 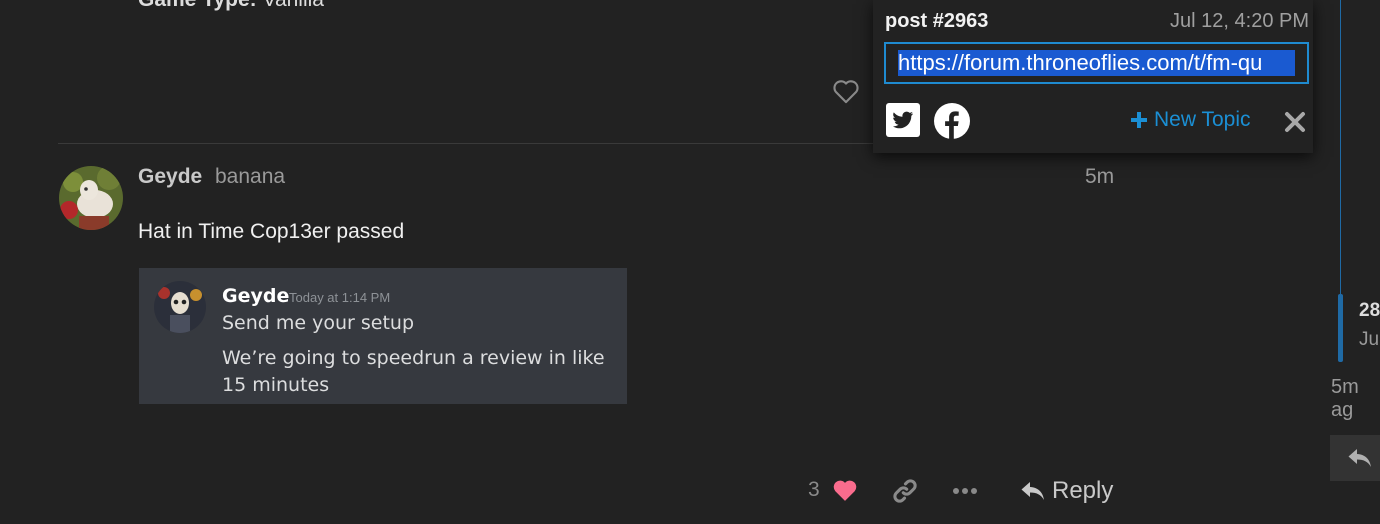 I want to click on discord-avatar, so click(x=180, y=307).